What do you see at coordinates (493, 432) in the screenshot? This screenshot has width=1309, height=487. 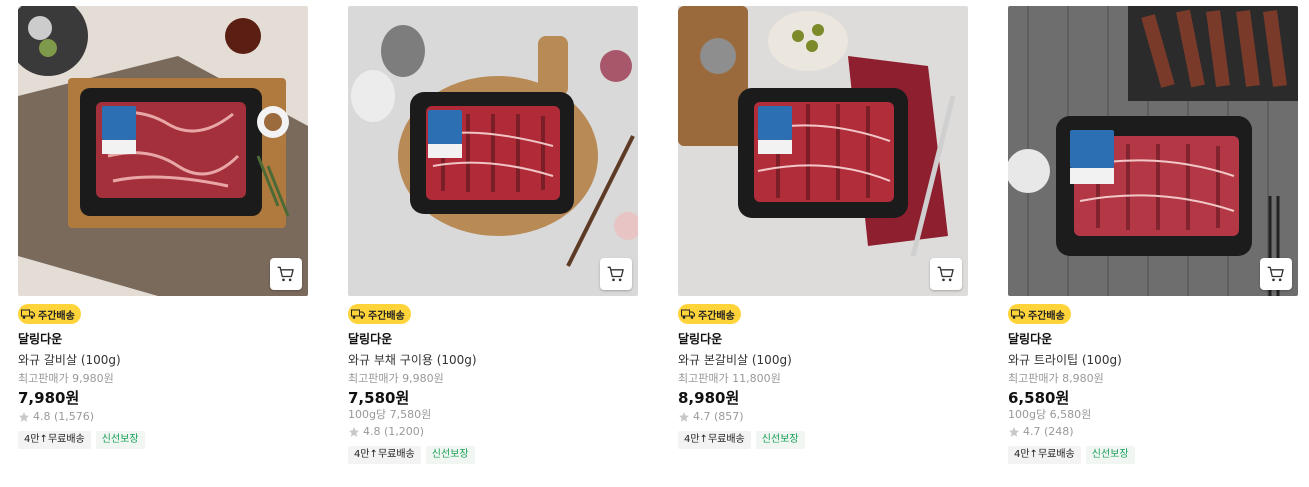 I see `product-rating: 4.8 (1,200)` at bounding box center [493, 432].